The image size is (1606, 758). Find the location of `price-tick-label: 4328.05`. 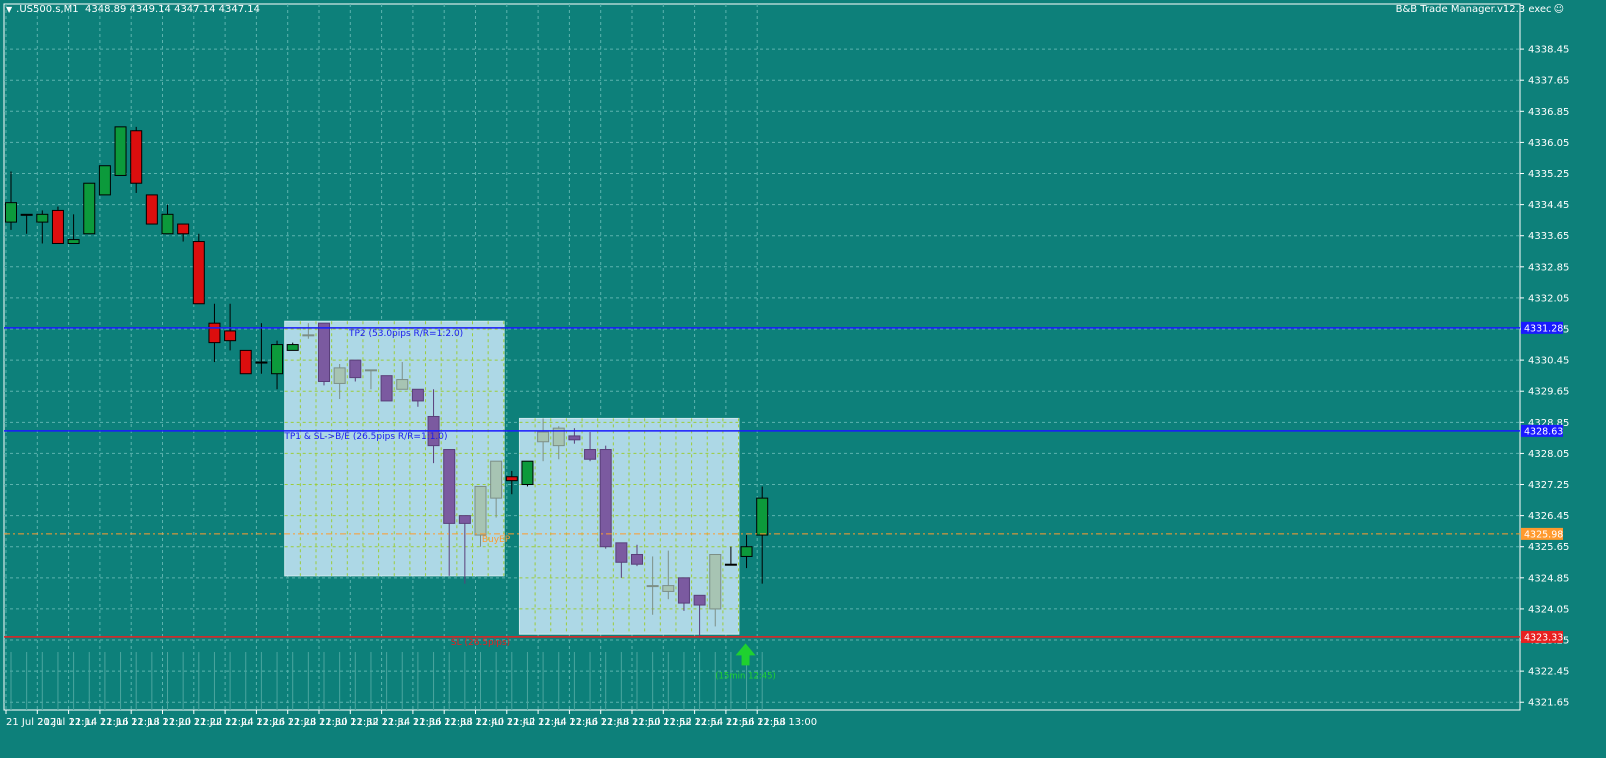

price-tick-label: 4328.05 is located at coordinates (1548, 454).